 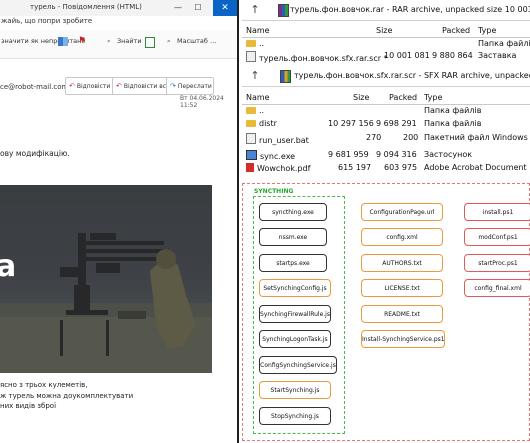 What do you see at coordinates (278, 156) in the screenshot?
I see `file-name: sync.exe` at bounding box center [278, 156].